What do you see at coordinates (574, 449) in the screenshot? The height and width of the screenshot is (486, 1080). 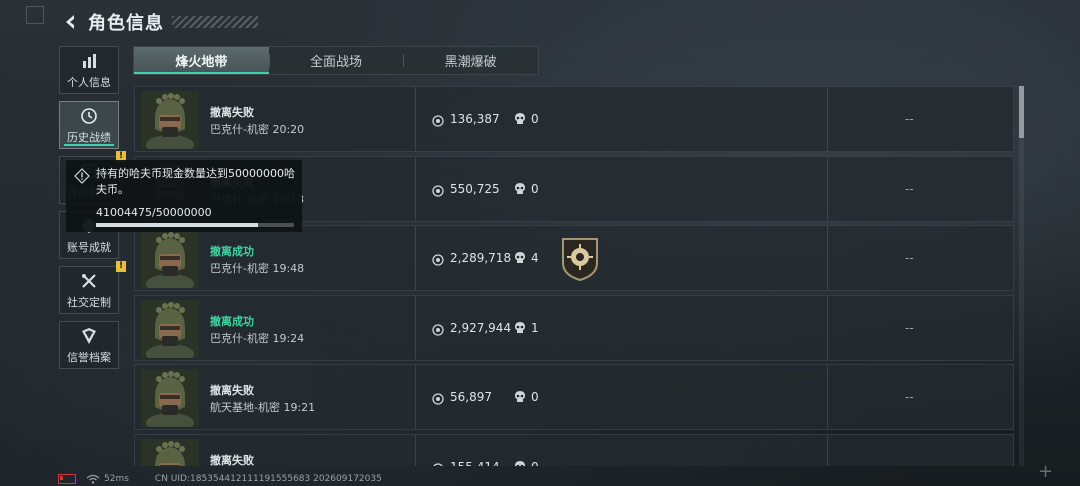 I see `match-row: 撤离失败 155,414 0` at bounding box center [574, 449].